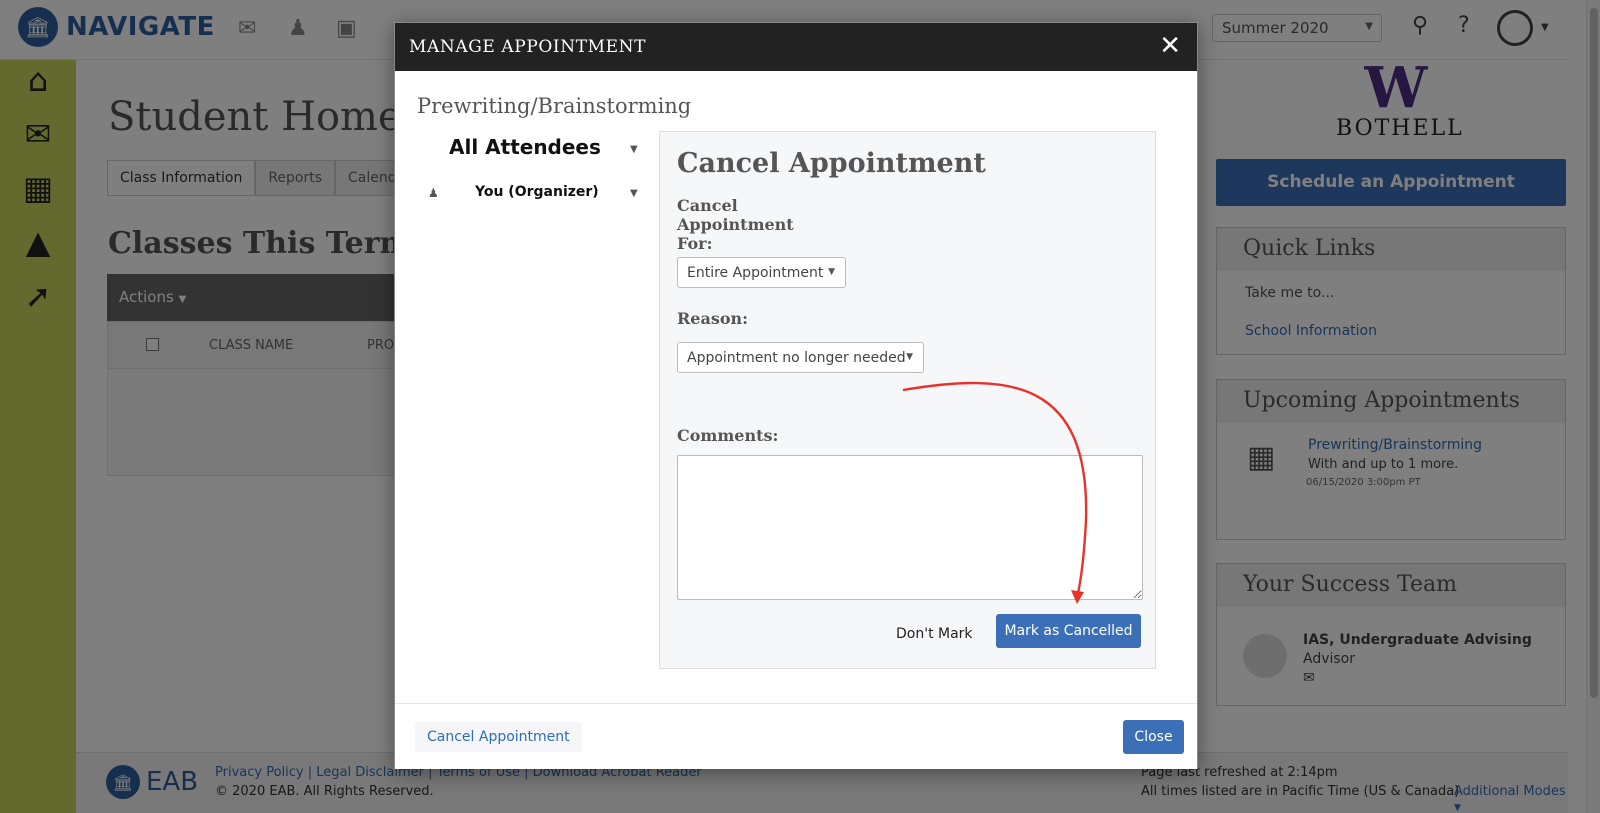 This screenshot has width=1600, height=813. Describe the element at coordinates (528, 47) in the screenshot. I see `modal-title: MANAGE APPOINTMENT` at that location.